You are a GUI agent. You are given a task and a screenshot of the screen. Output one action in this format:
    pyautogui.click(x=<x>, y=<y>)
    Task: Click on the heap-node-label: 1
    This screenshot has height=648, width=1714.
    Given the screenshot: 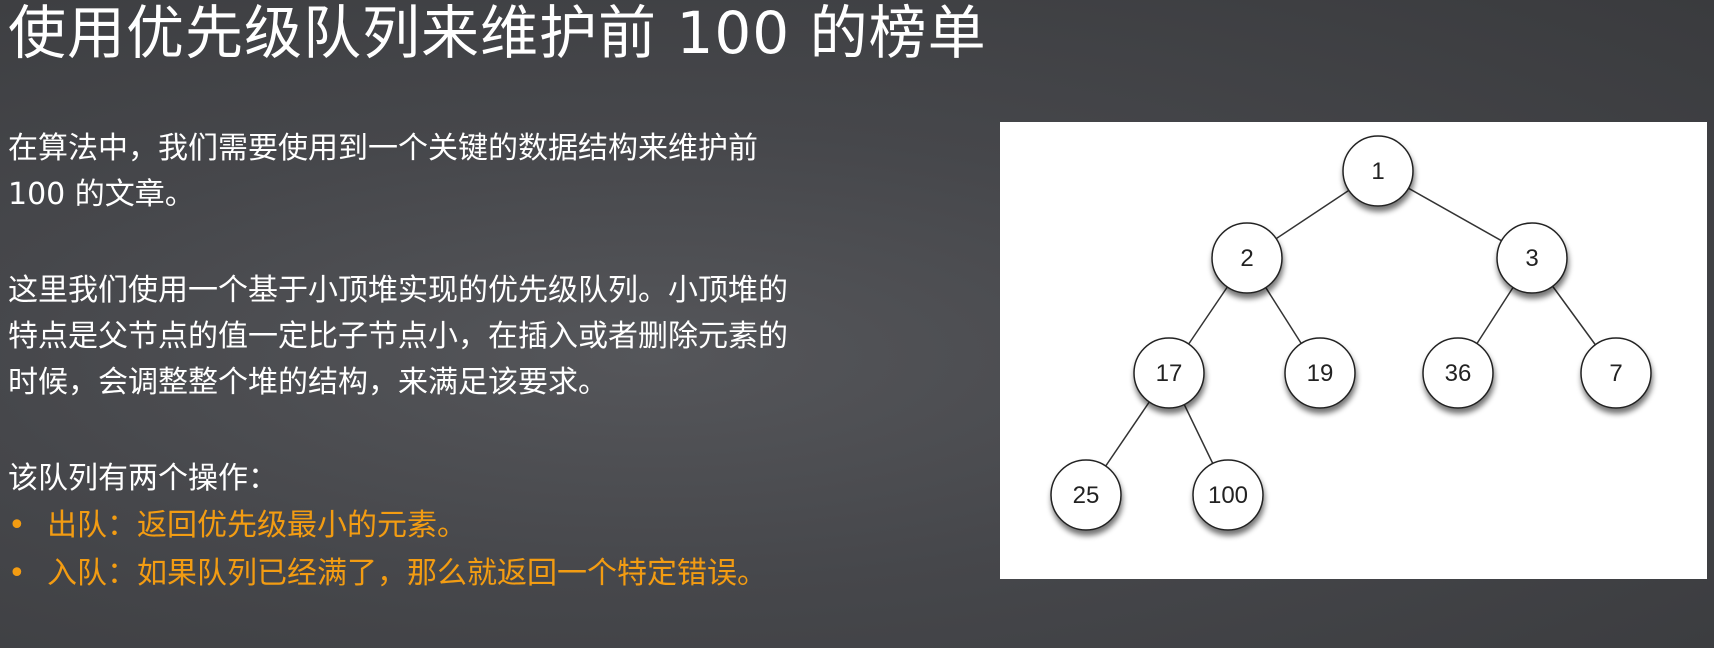 What is the action you would take?
    pyautogui.click(x=1377, y=171)
    